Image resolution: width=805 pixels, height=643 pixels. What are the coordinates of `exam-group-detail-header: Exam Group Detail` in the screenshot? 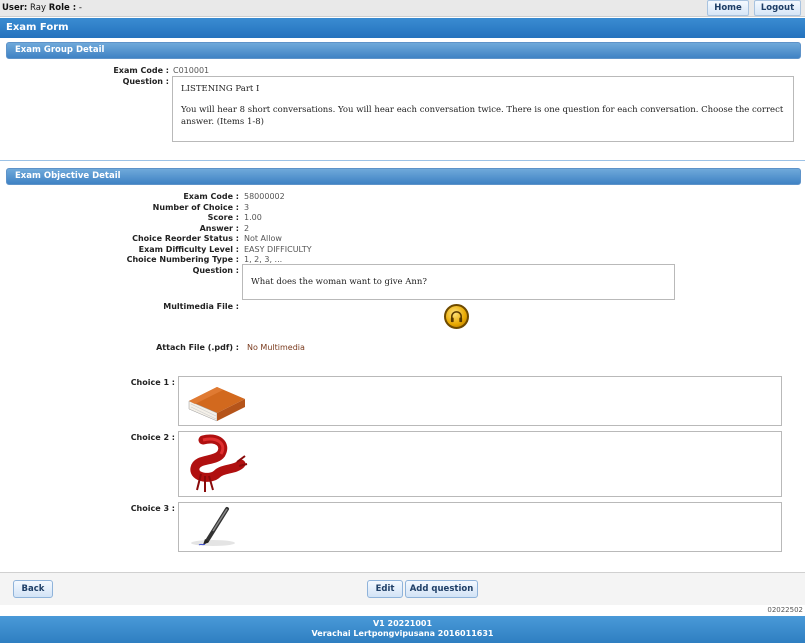 It's located at (403, 50).